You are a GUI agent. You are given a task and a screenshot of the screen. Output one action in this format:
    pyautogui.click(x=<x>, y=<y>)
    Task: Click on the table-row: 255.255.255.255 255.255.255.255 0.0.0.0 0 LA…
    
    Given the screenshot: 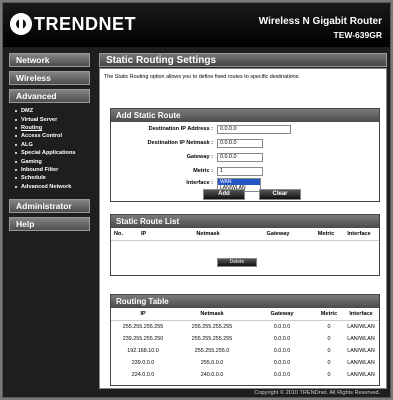 What is the action you would take?
    pyautogui.click(x=245, y=327)
    